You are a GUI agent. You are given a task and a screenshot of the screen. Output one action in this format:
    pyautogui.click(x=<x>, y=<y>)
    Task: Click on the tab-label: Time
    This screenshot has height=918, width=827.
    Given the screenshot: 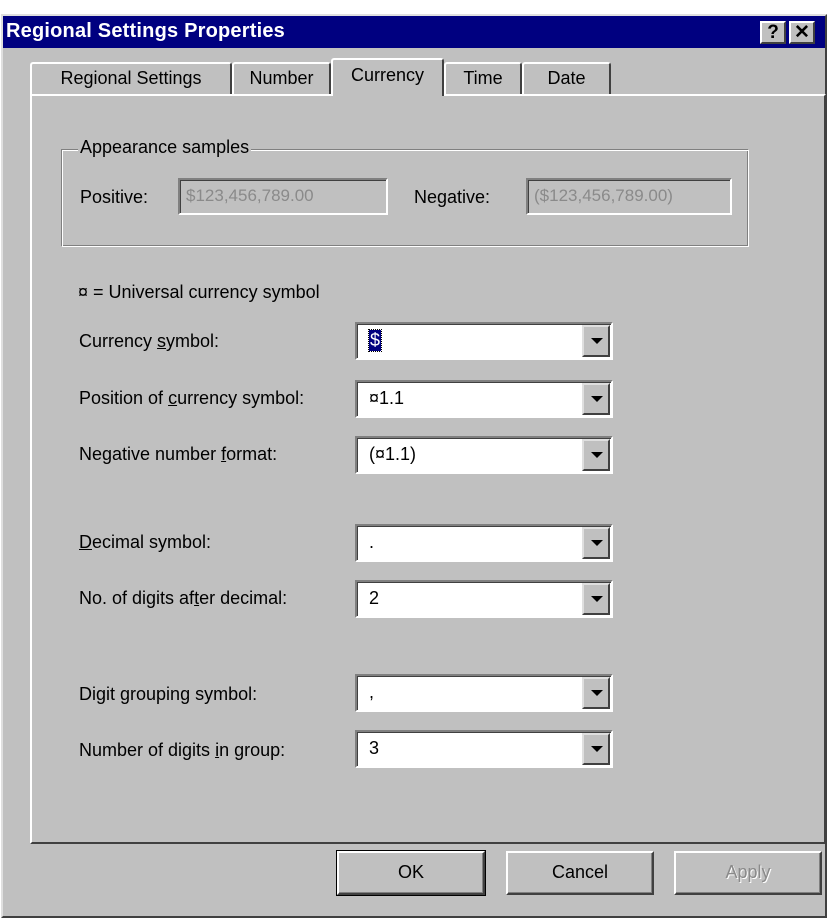 What is the action you would take?
    pyautogui.click(x=483, y=78)
    